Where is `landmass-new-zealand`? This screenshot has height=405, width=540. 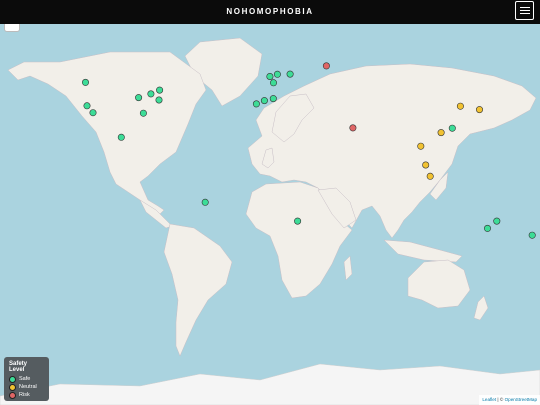
landmass-new-zealand is located at coordinates (481, 308).